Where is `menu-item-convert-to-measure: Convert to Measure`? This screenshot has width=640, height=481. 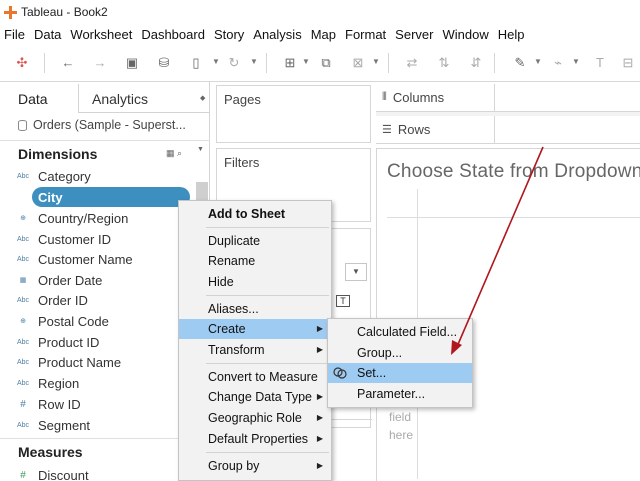 menu-item-convert-to-measure: Convert to Measure is located at coordinates (255, 377).